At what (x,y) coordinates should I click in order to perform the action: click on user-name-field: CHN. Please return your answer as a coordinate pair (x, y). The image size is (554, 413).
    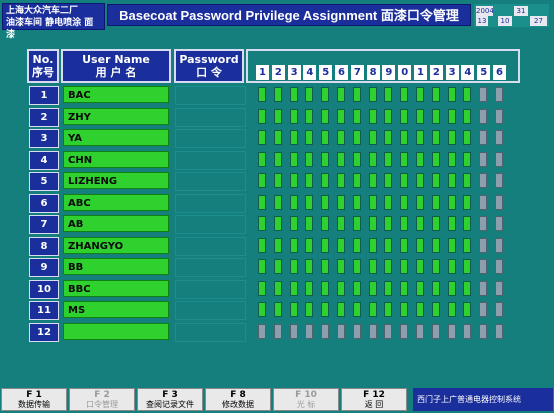
    Looking at the image, I should click on (116, 159).